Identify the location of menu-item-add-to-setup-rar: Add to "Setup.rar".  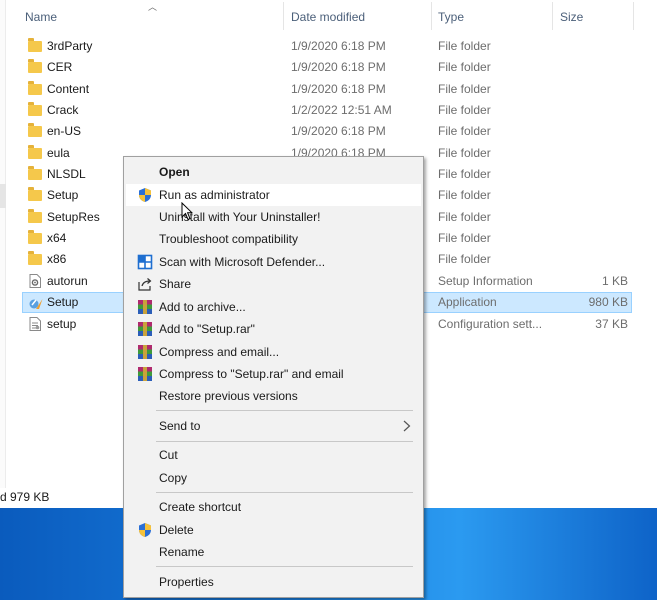
(273, 329).